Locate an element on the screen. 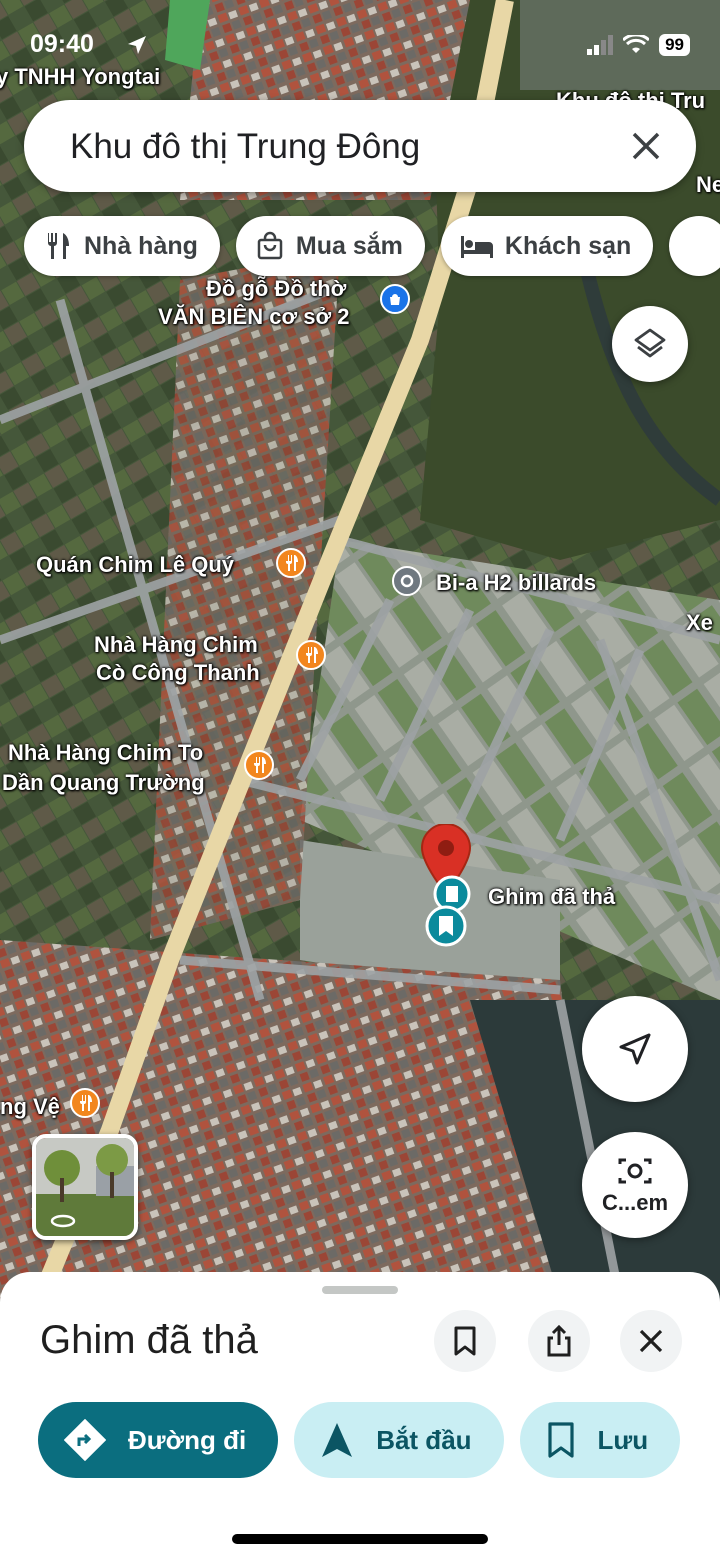 The width and height of the screenshot is (720, 1559). map-label-yongtai: y TNHH Yongtai is located at coordinates (80, 76).